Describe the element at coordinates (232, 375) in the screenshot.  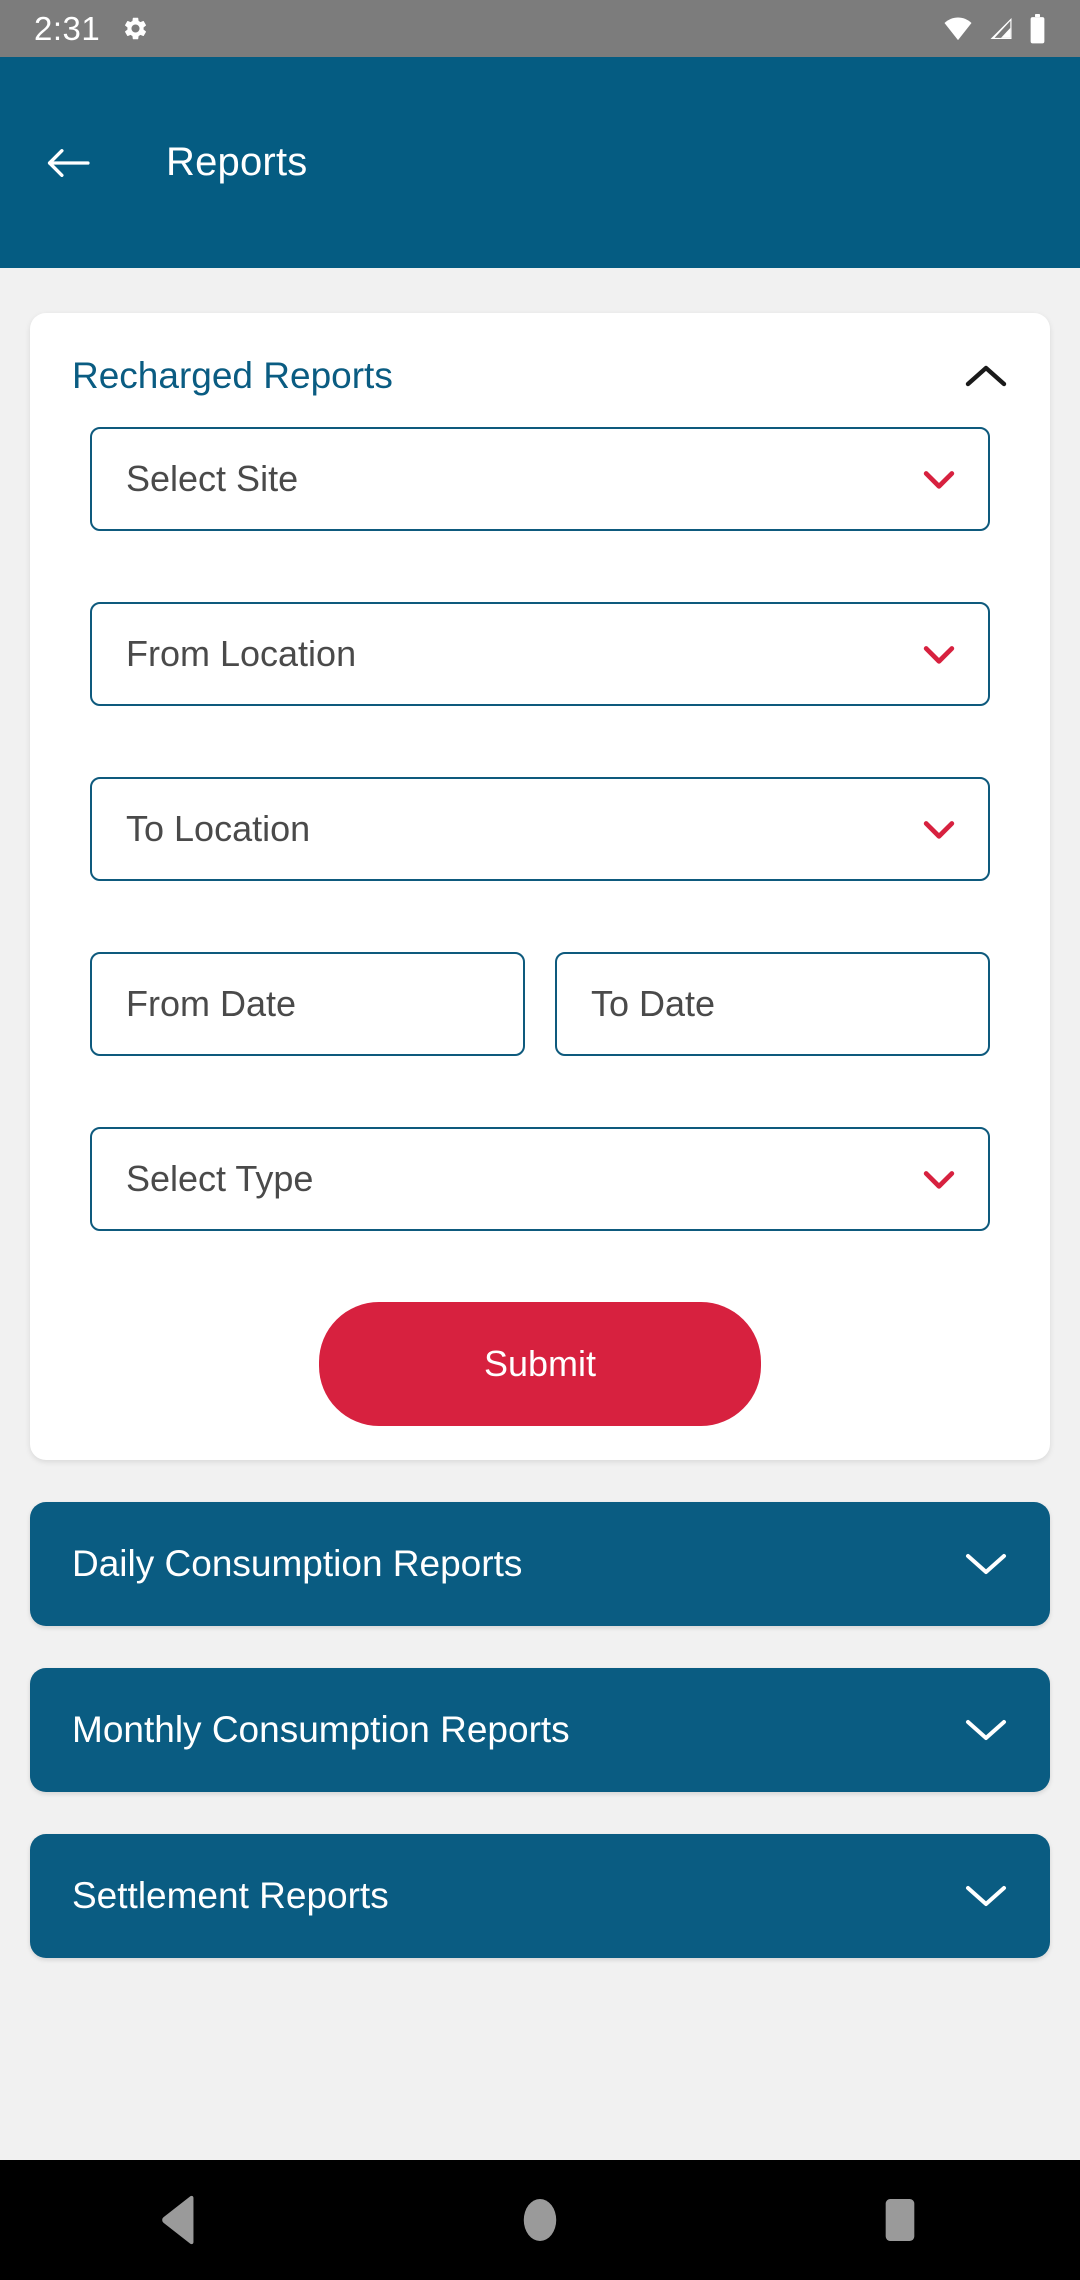
I see `recharged-reports-title: Recharged Reports` at that location.